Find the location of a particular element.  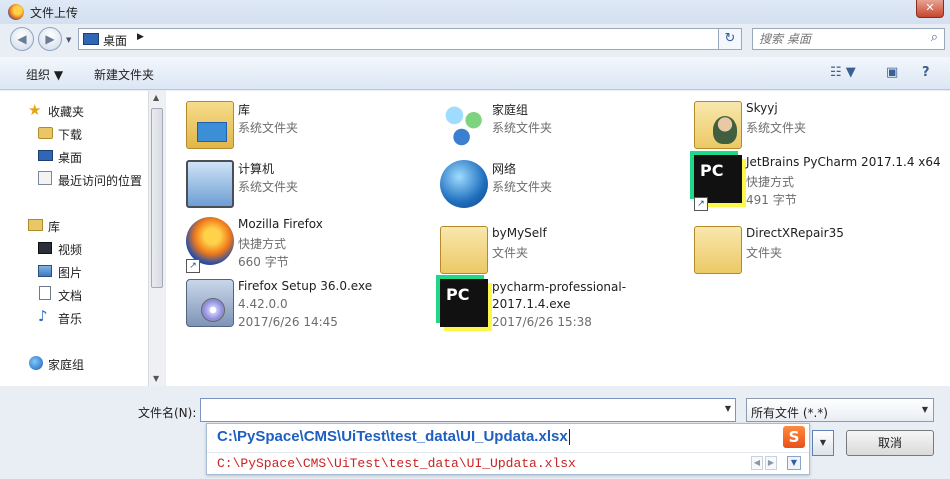

file-size: 491 字节 is located at coordinates (771, 200).